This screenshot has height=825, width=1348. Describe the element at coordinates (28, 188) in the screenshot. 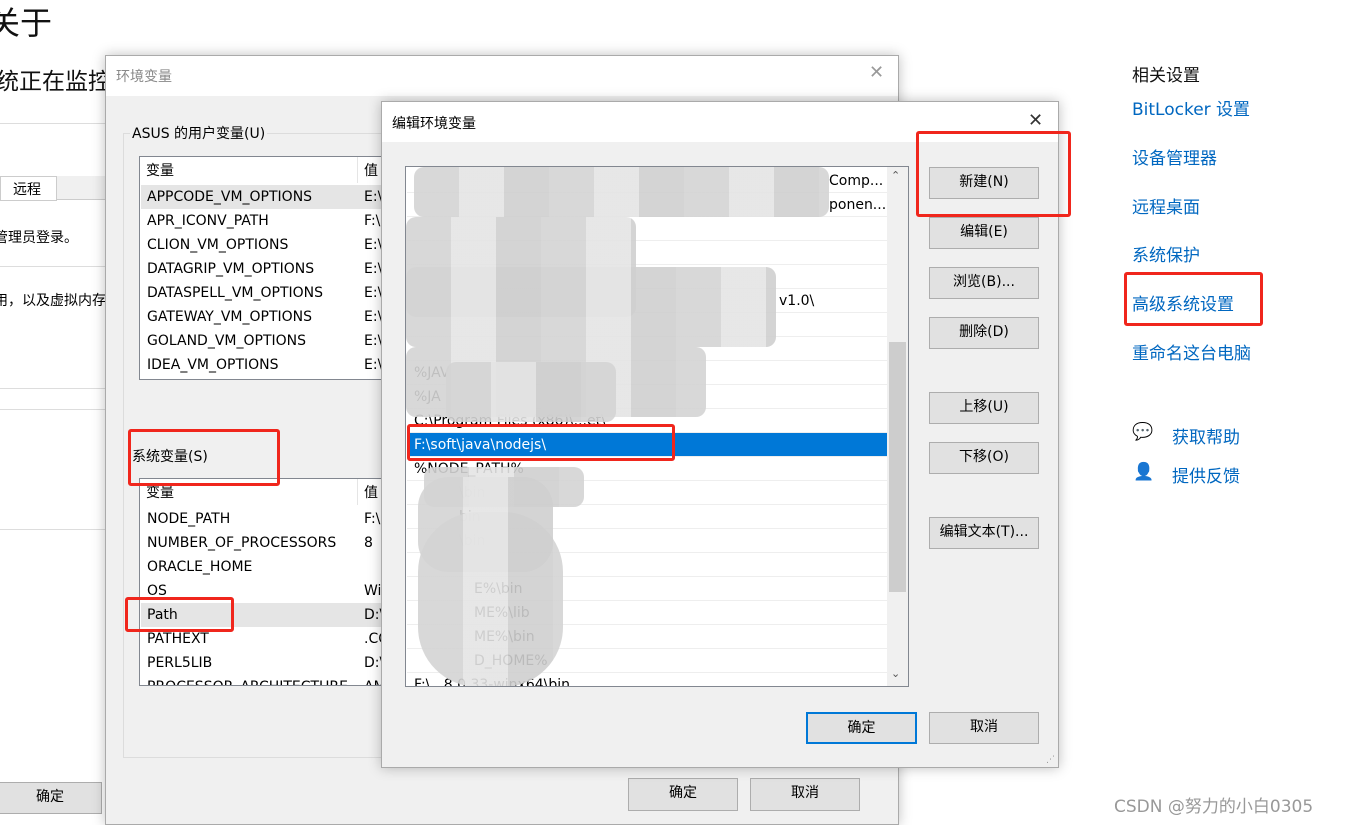

I see `tab-remote: 远程` at that location.